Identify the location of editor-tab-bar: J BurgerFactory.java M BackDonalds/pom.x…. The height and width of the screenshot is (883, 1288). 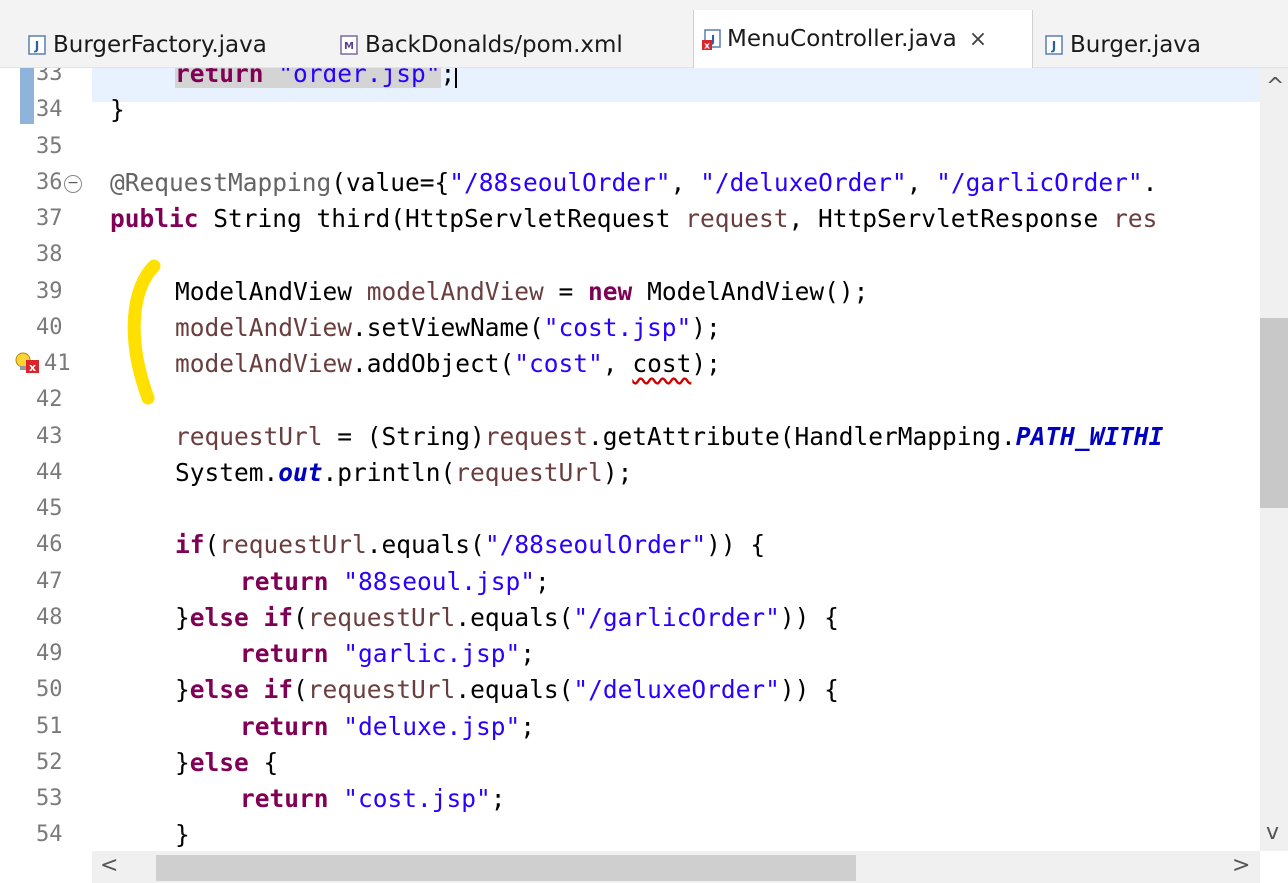
(644, 34).